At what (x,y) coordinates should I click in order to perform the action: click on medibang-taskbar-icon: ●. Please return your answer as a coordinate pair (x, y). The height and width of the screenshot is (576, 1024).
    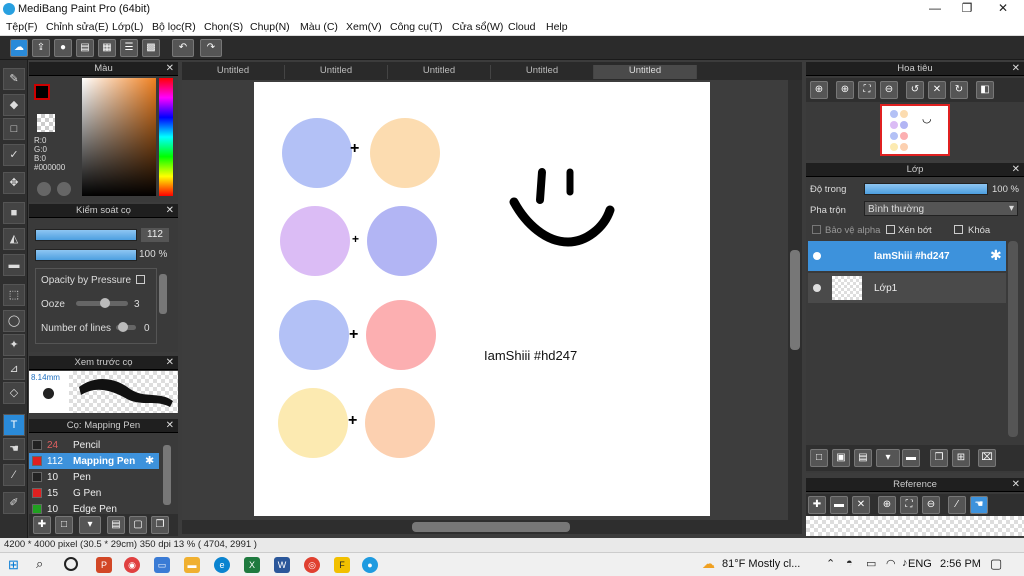
    Looking at the image, I should click on (370, 565).